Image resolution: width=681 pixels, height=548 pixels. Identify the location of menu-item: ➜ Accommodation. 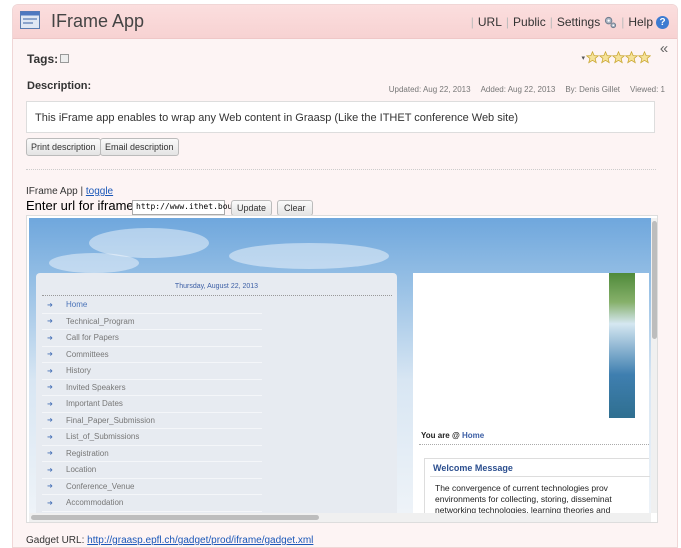
(152, 503).